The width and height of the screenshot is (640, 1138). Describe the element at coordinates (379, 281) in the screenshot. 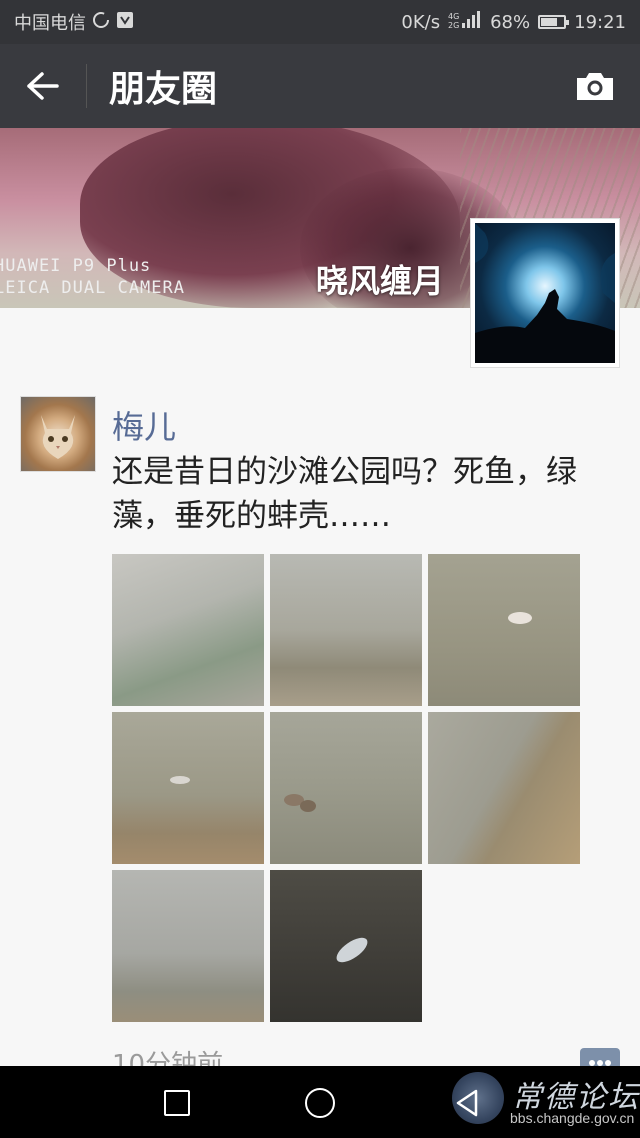

I see `profile-username: 晓风缠月` at that location.